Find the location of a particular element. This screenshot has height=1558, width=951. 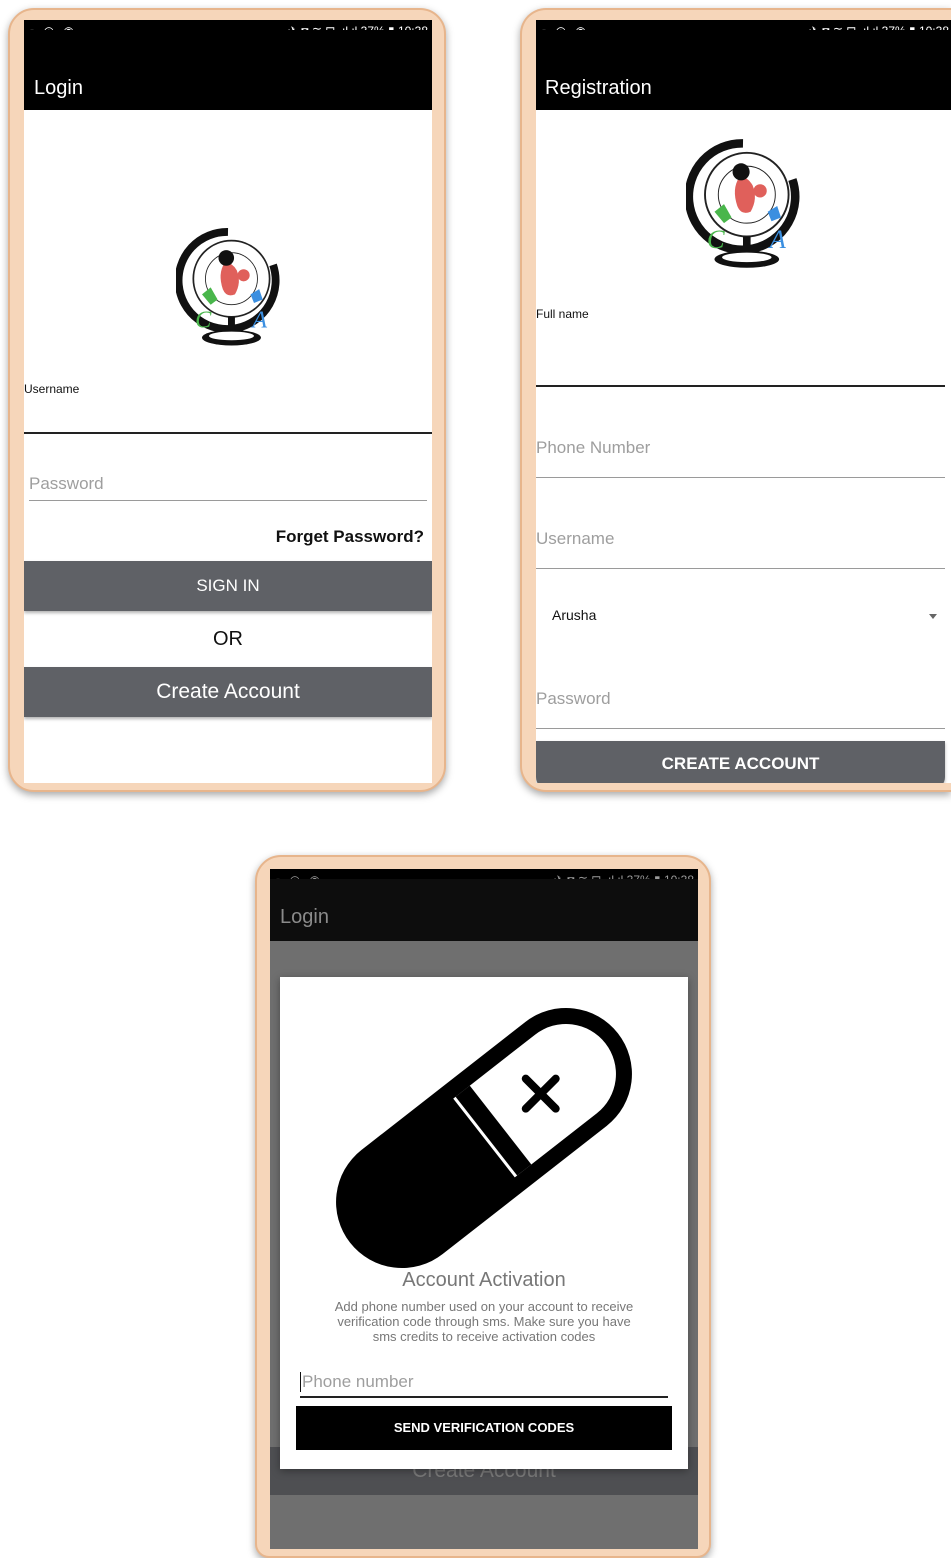

send-verification-button: SEND VERIFICATION CODES is located at coordinates (484, 1428).